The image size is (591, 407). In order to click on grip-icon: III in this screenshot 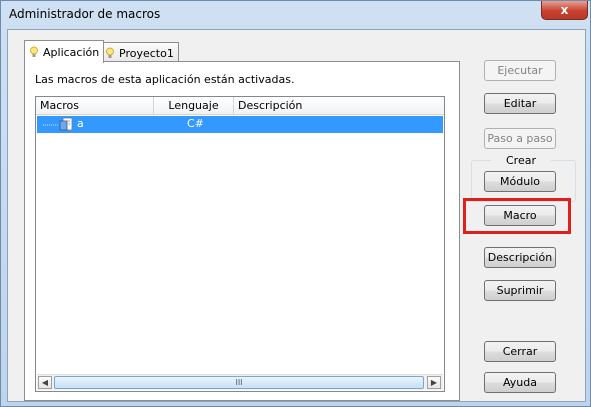, I will do `click(239, 382)`.